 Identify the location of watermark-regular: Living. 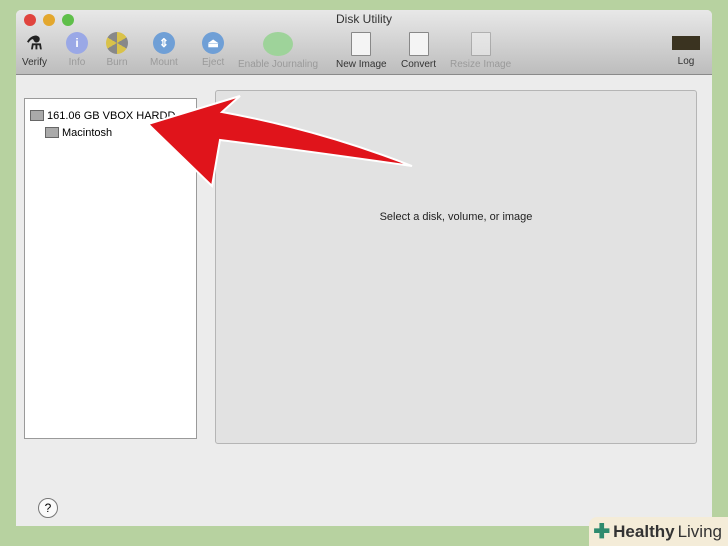
(699, 531).